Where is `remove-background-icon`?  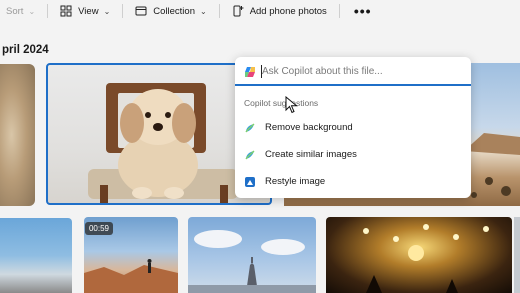 remove-background-icon is located at coordinates (250, 128).